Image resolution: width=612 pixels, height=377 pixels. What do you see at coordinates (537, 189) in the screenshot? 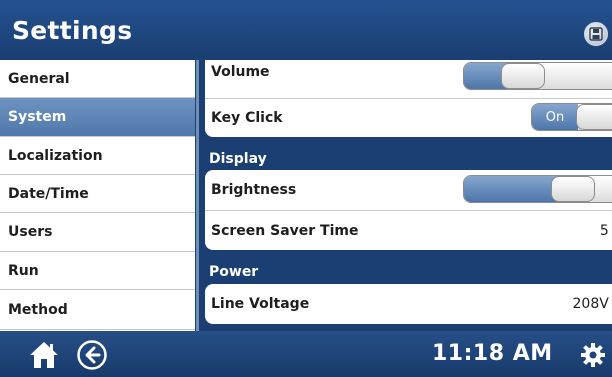
I see `brightness-slider` at bounding box center [537, 189].